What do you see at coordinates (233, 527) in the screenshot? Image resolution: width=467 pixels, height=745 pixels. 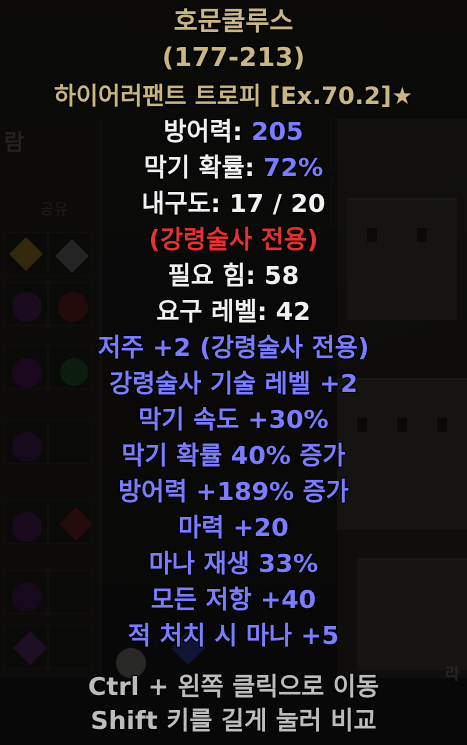 I see `magic-property: 마력 +20` at bounding box center [233, 527].